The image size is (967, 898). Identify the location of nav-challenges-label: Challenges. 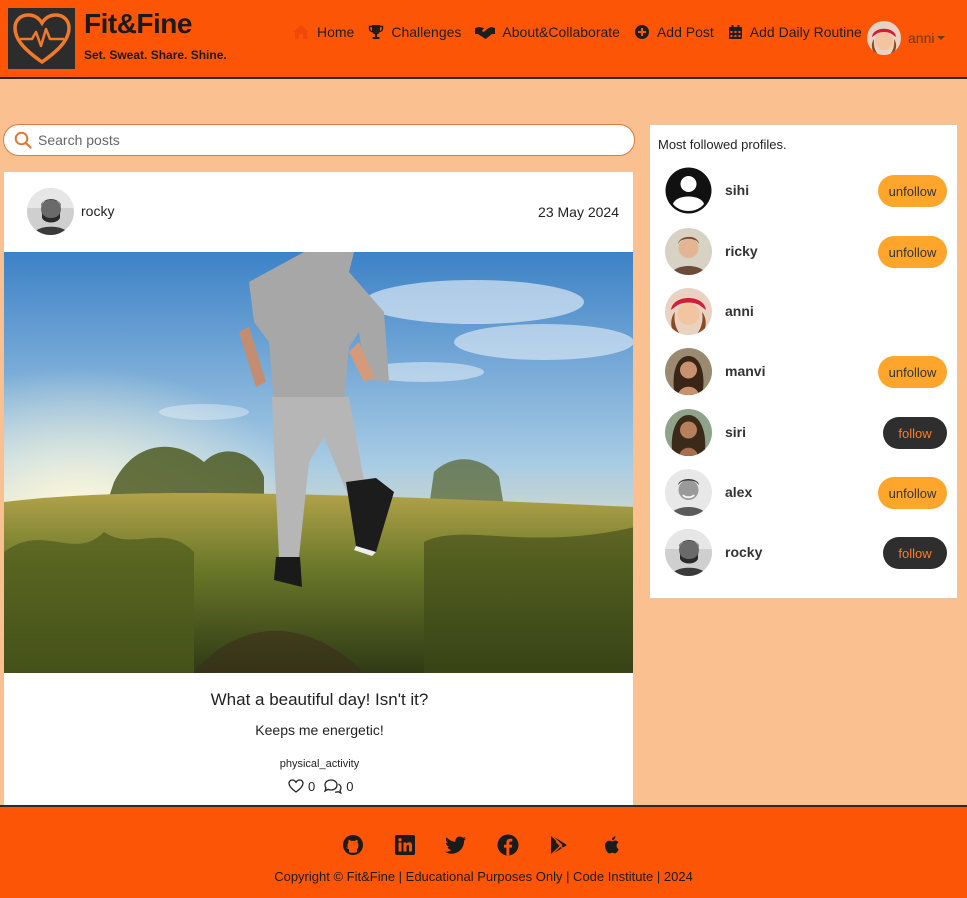
(426, 32).